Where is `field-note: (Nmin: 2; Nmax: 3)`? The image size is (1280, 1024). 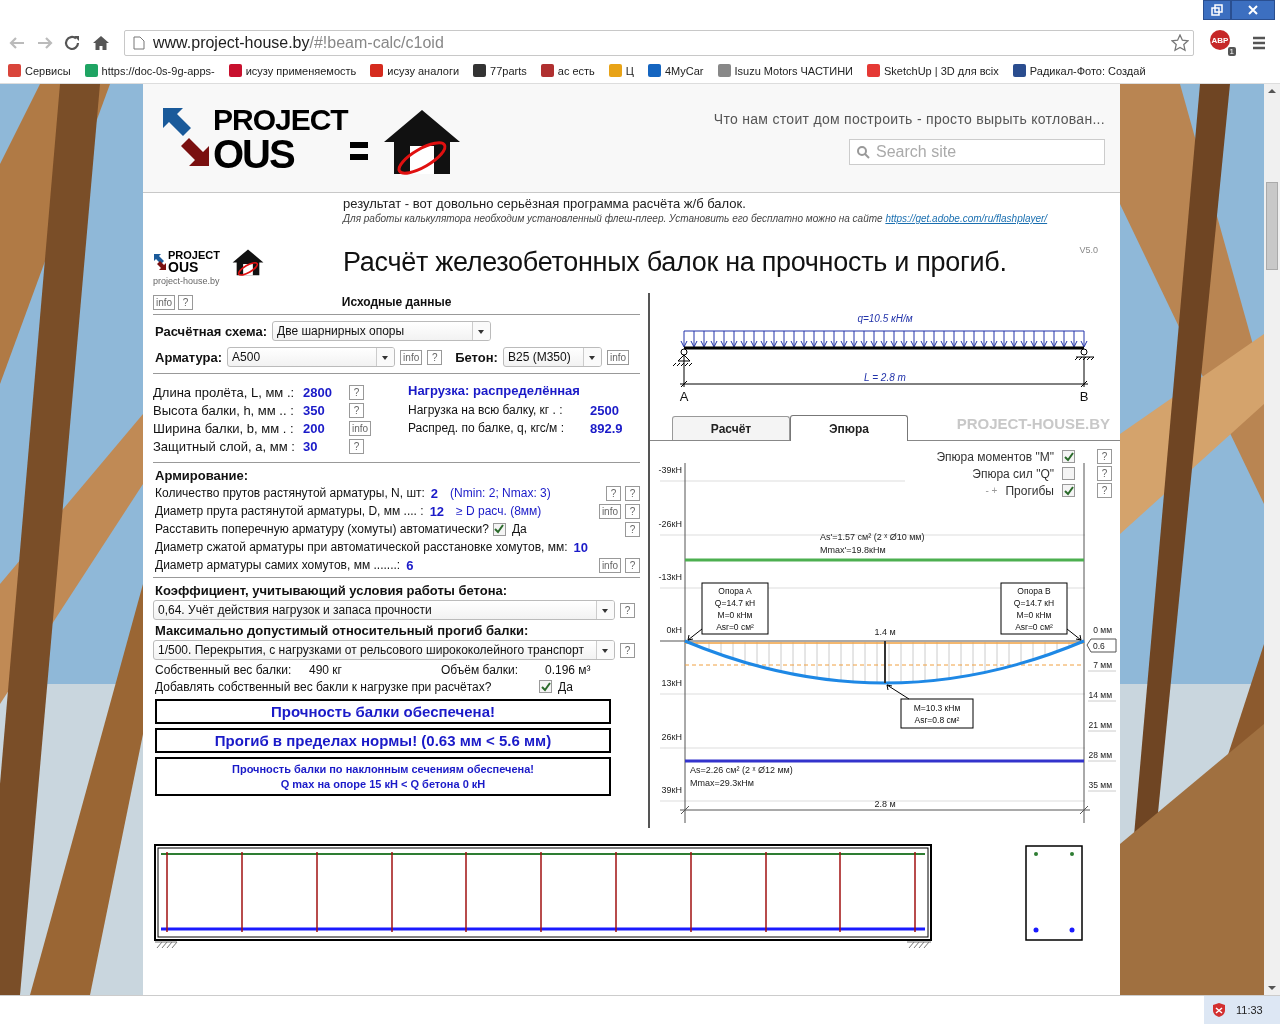
field-note: (Nmin: 2; Nmax: 3) is located at coordinates (500, 493).